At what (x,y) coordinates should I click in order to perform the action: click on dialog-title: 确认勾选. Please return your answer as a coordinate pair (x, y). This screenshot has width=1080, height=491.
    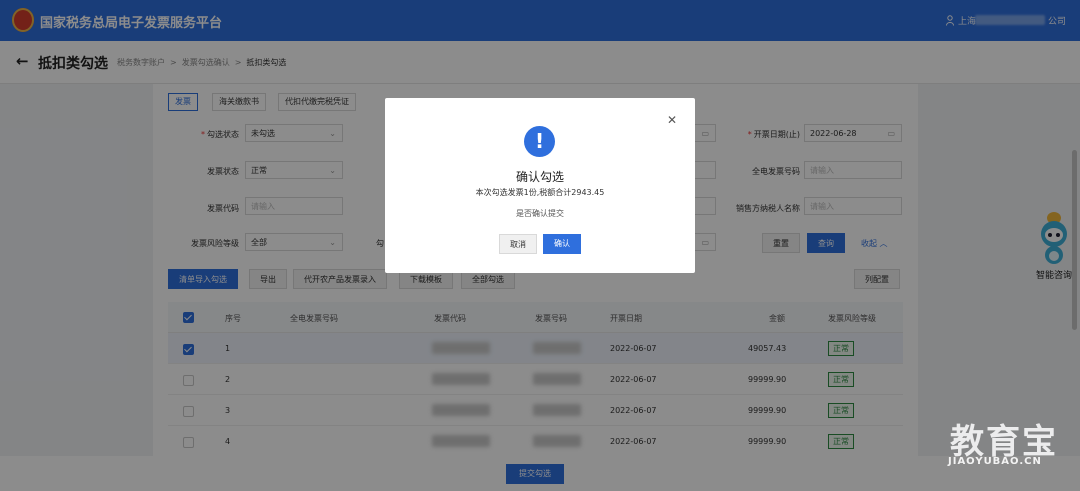
    Looking at the image, I should click on (539, 177).